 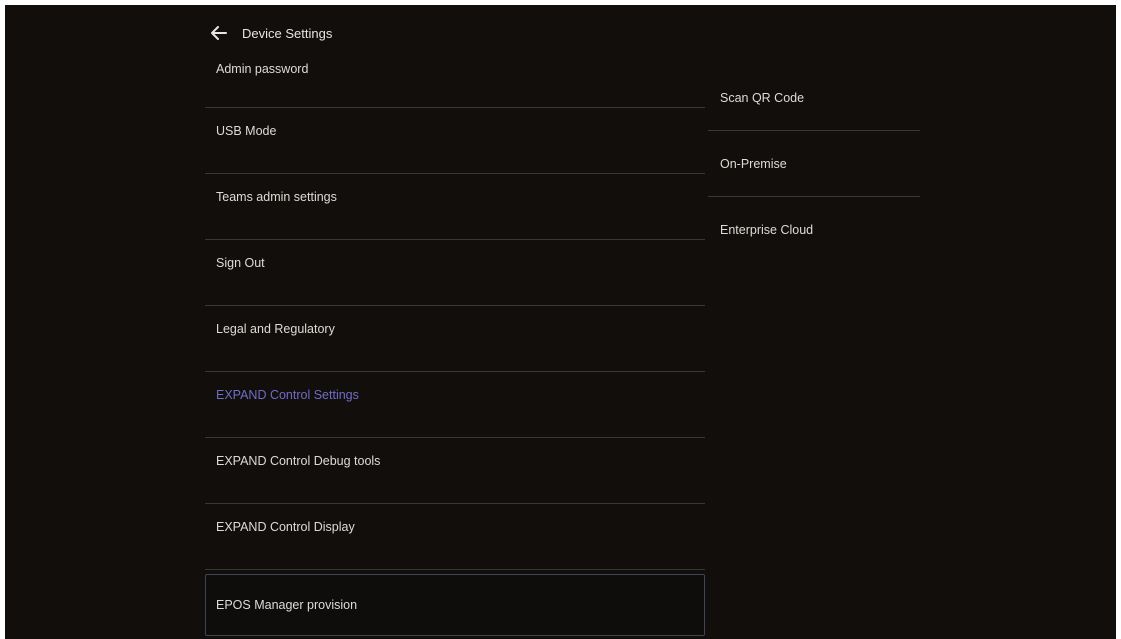 I want to click on menu-item-sign-out: Sign Out, so click(x=455, y=273).